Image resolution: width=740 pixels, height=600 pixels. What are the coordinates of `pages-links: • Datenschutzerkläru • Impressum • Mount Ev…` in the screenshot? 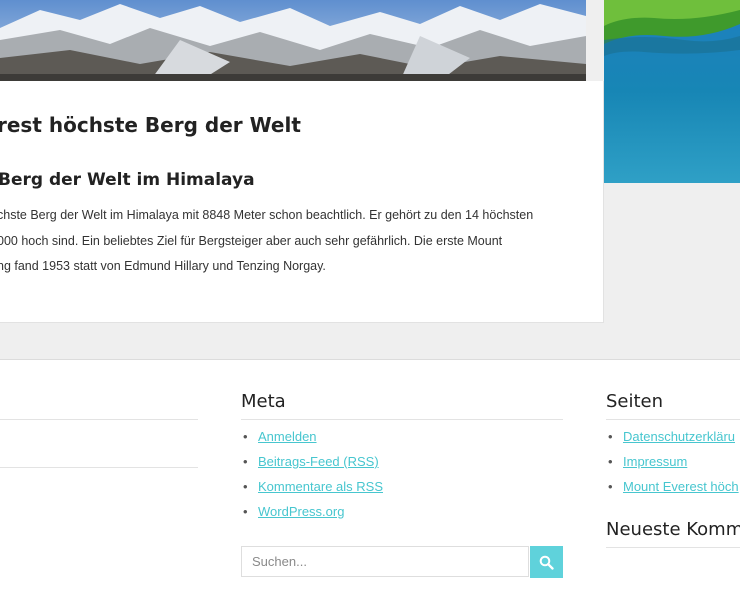 It's located at (672, 461).